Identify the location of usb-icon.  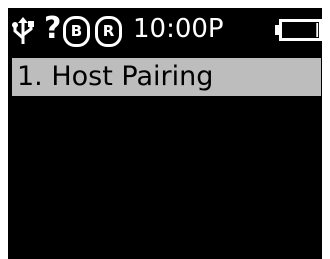
(23, 30).